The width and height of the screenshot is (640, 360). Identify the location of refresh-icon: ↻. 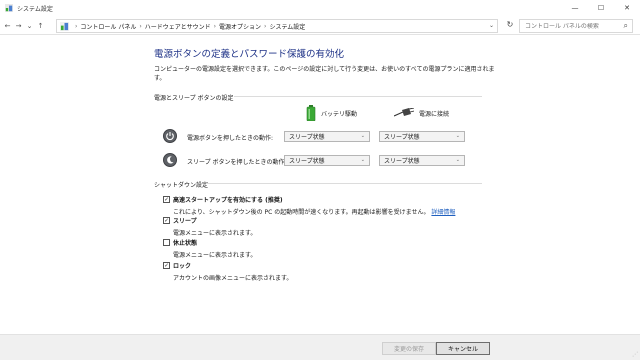
(510, 26).